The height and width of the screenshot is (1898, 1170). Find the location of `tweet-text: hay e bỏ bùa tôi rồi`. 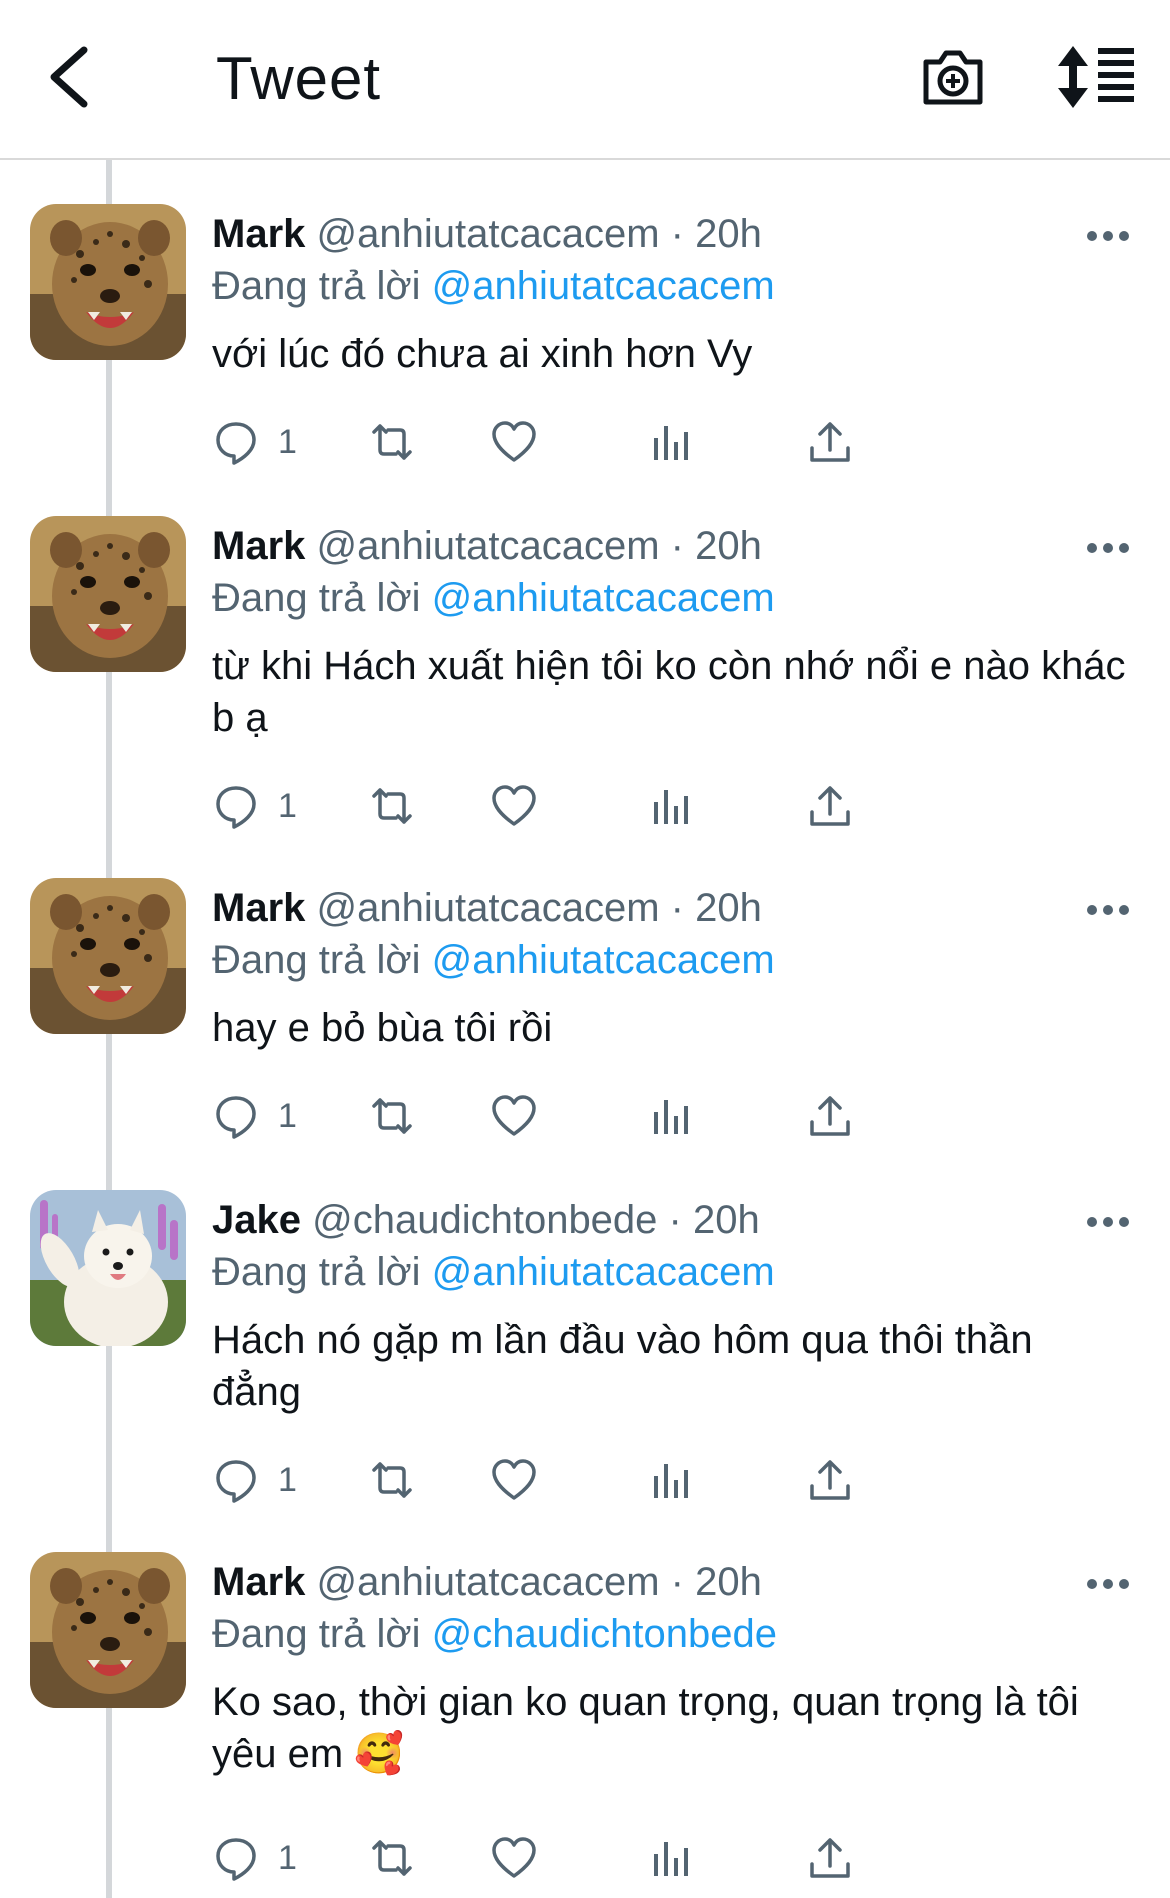

tweet-text: hay e bỏ bùa tôi rồi is located at coordinates (382, 1028).